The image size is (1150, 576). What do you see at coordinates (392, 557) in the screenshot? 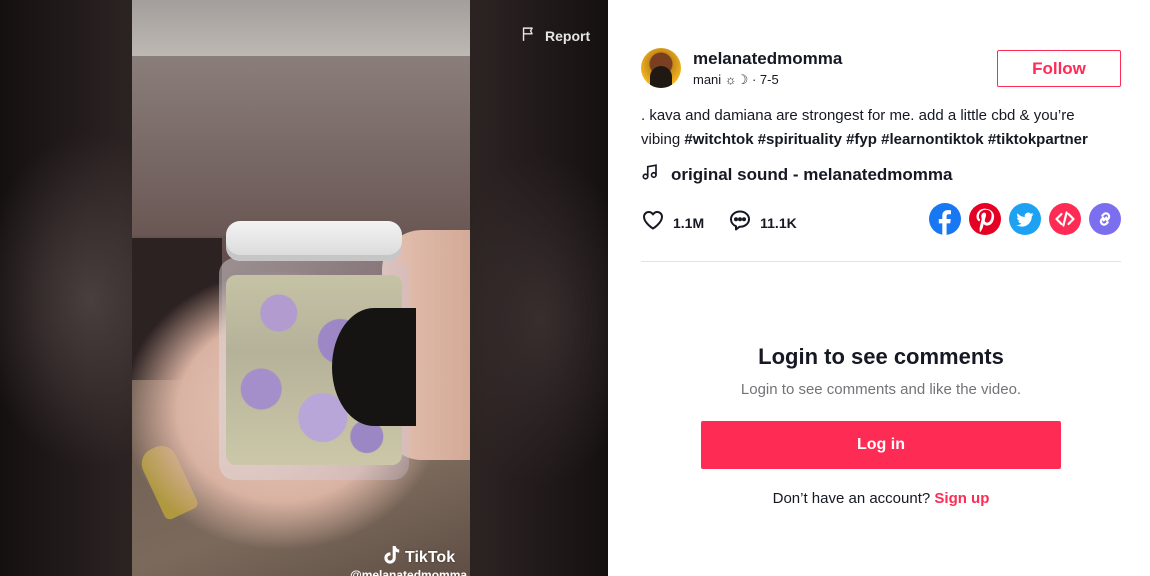
I see `tiktok-logo-icon` at bounding box center [392, 557].